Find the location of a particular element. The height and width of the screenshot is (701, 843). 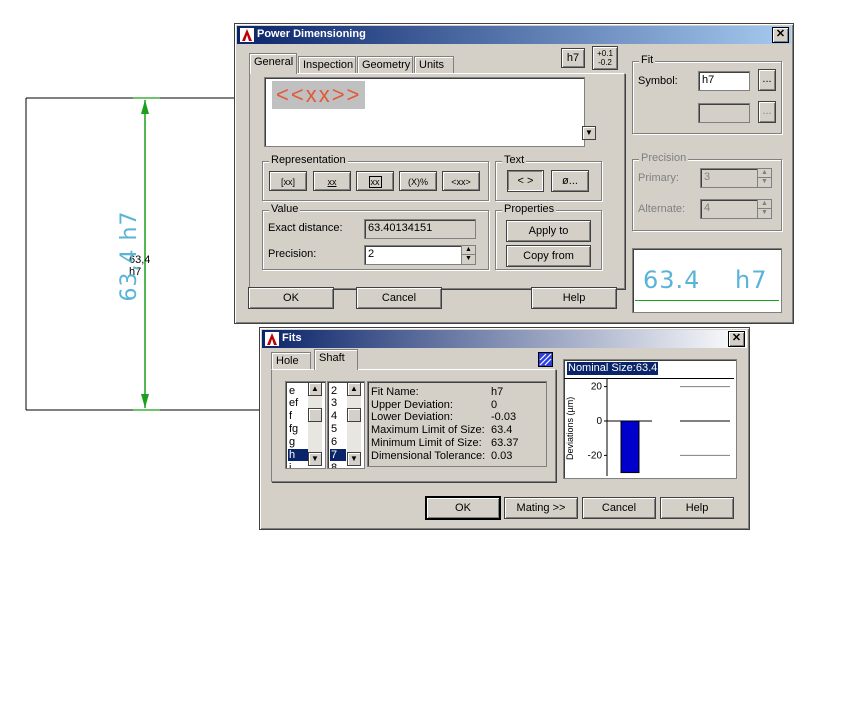

fits-cancel-button: Cancel is located at coordinates (619, 508).